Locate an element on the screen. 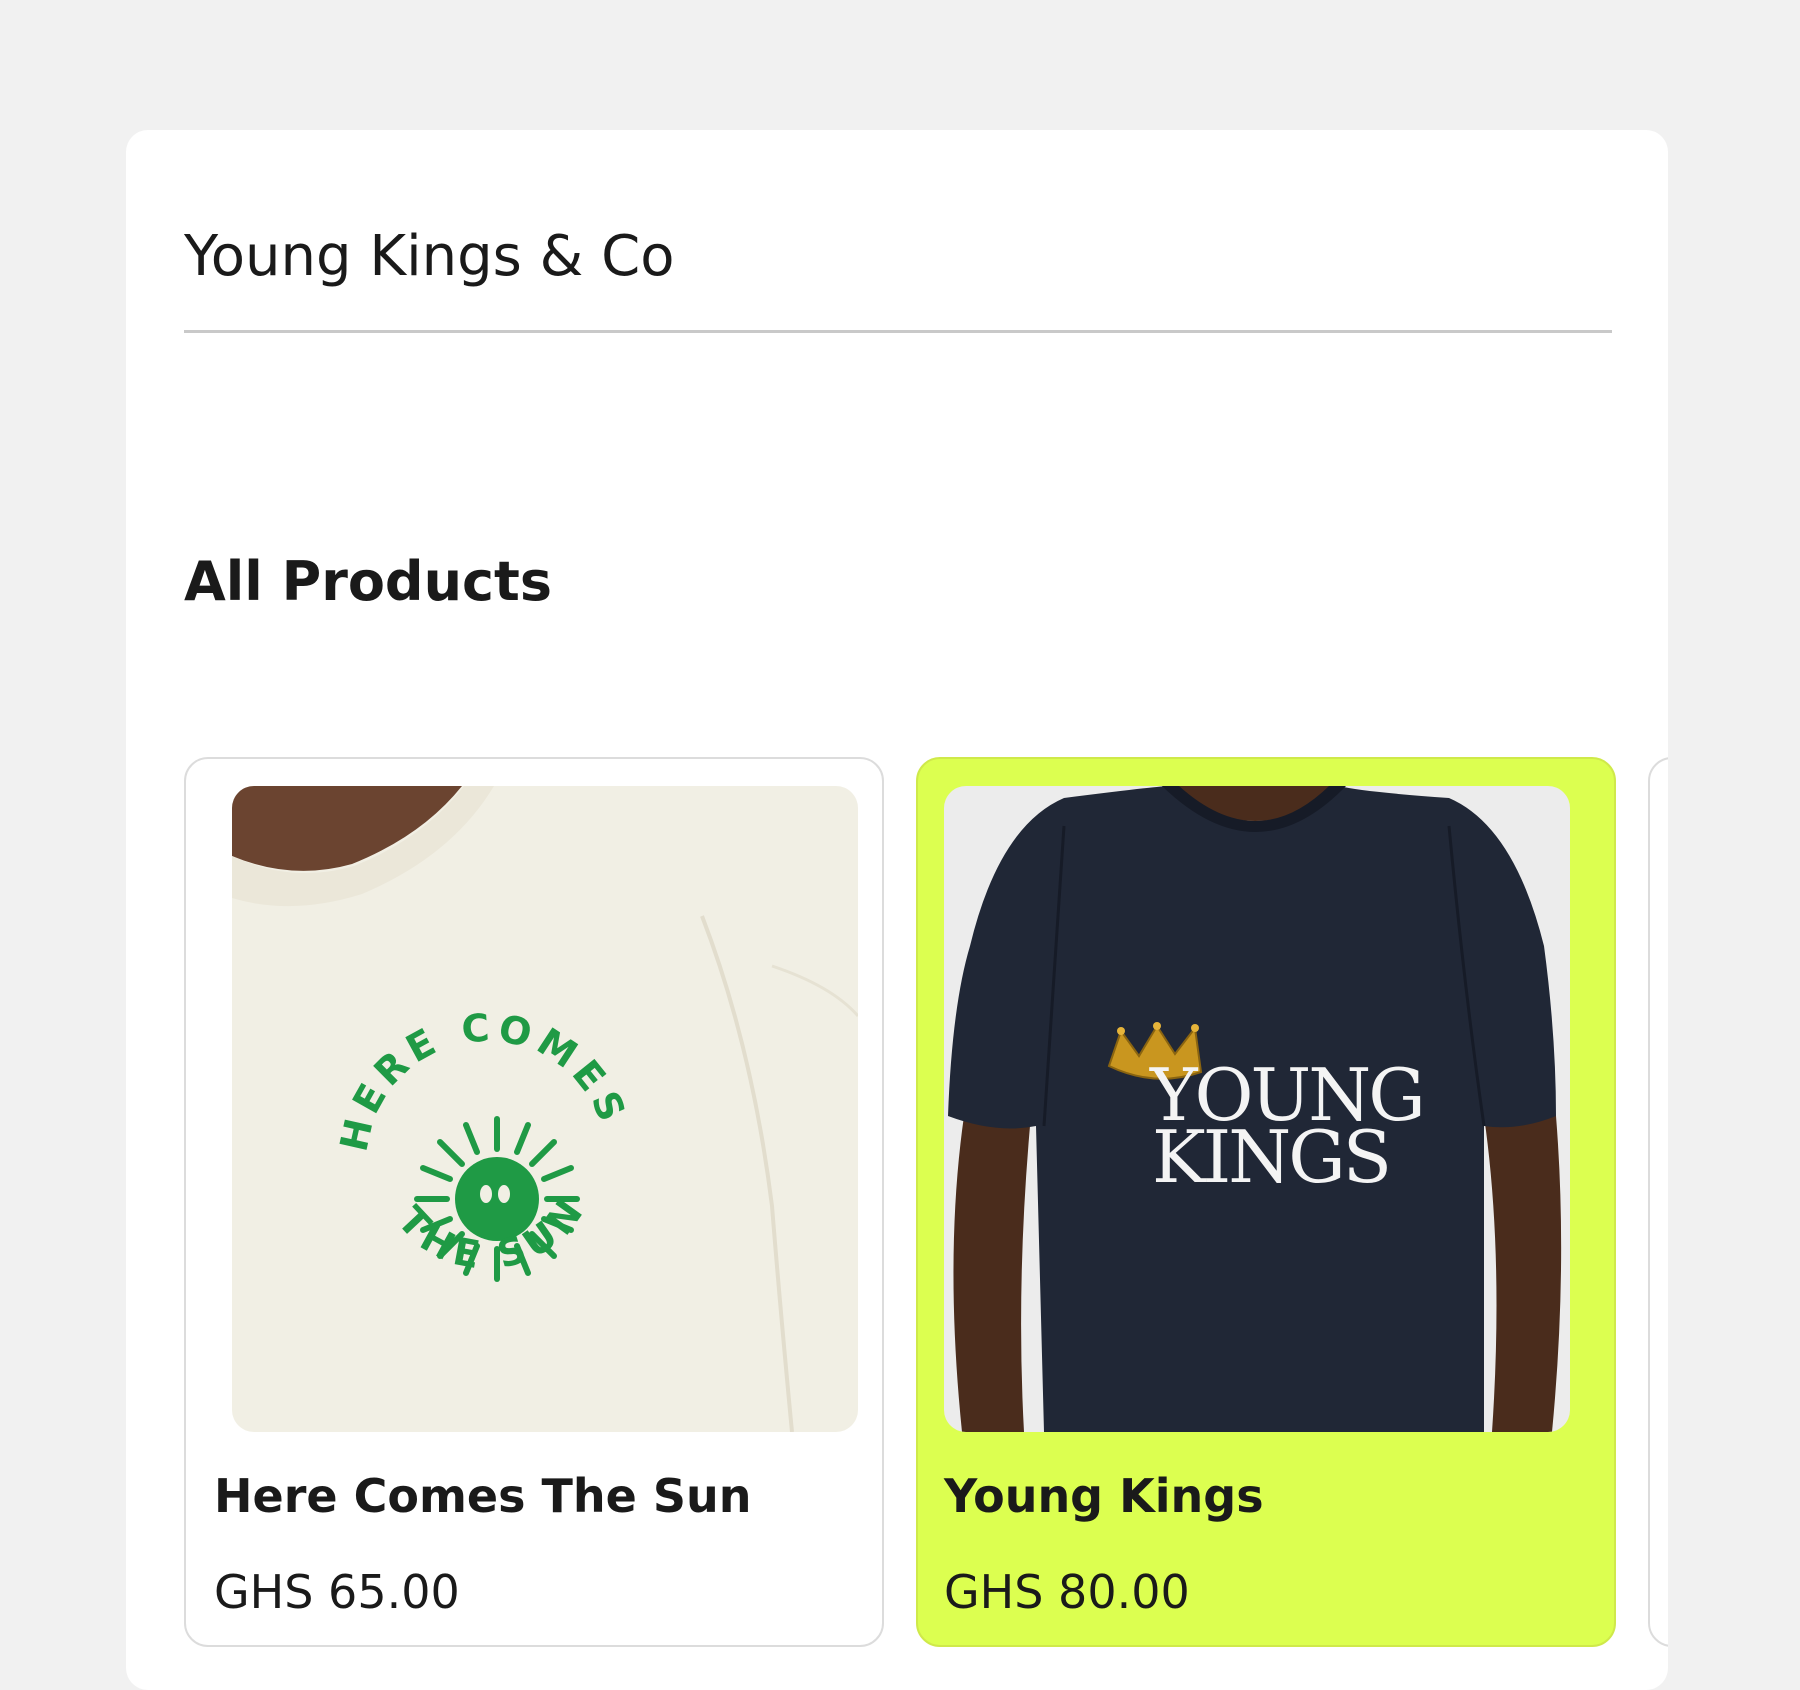 Image resolution: width=1800 pixels, height=1690 pixels. product-title: Young Kings is located at coordinates (1104, 1496).